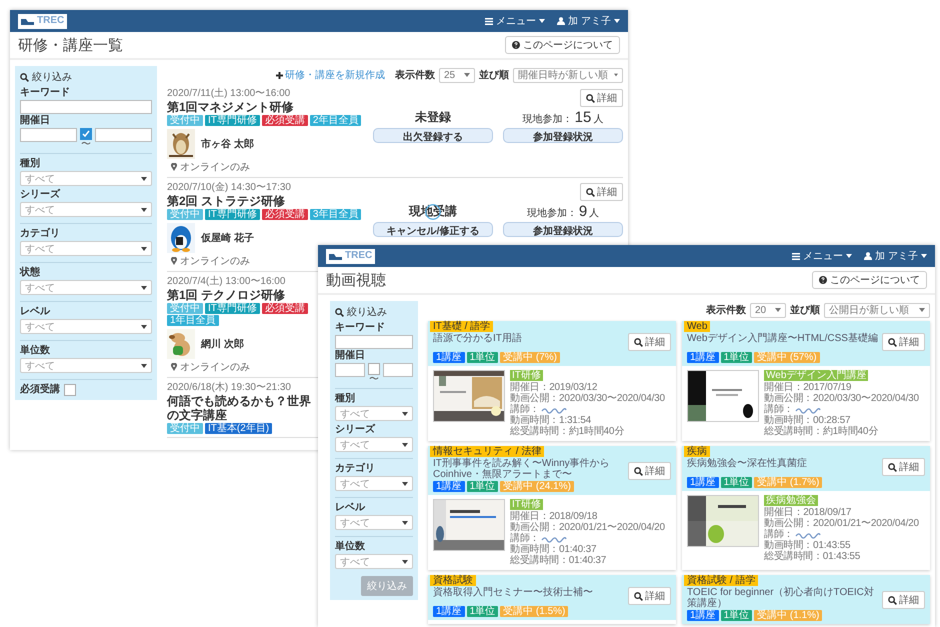 The image size is (940, 627). I want to click on video-title: 資格取得入門セミナー〜技術士補〜, so click(528, 592).